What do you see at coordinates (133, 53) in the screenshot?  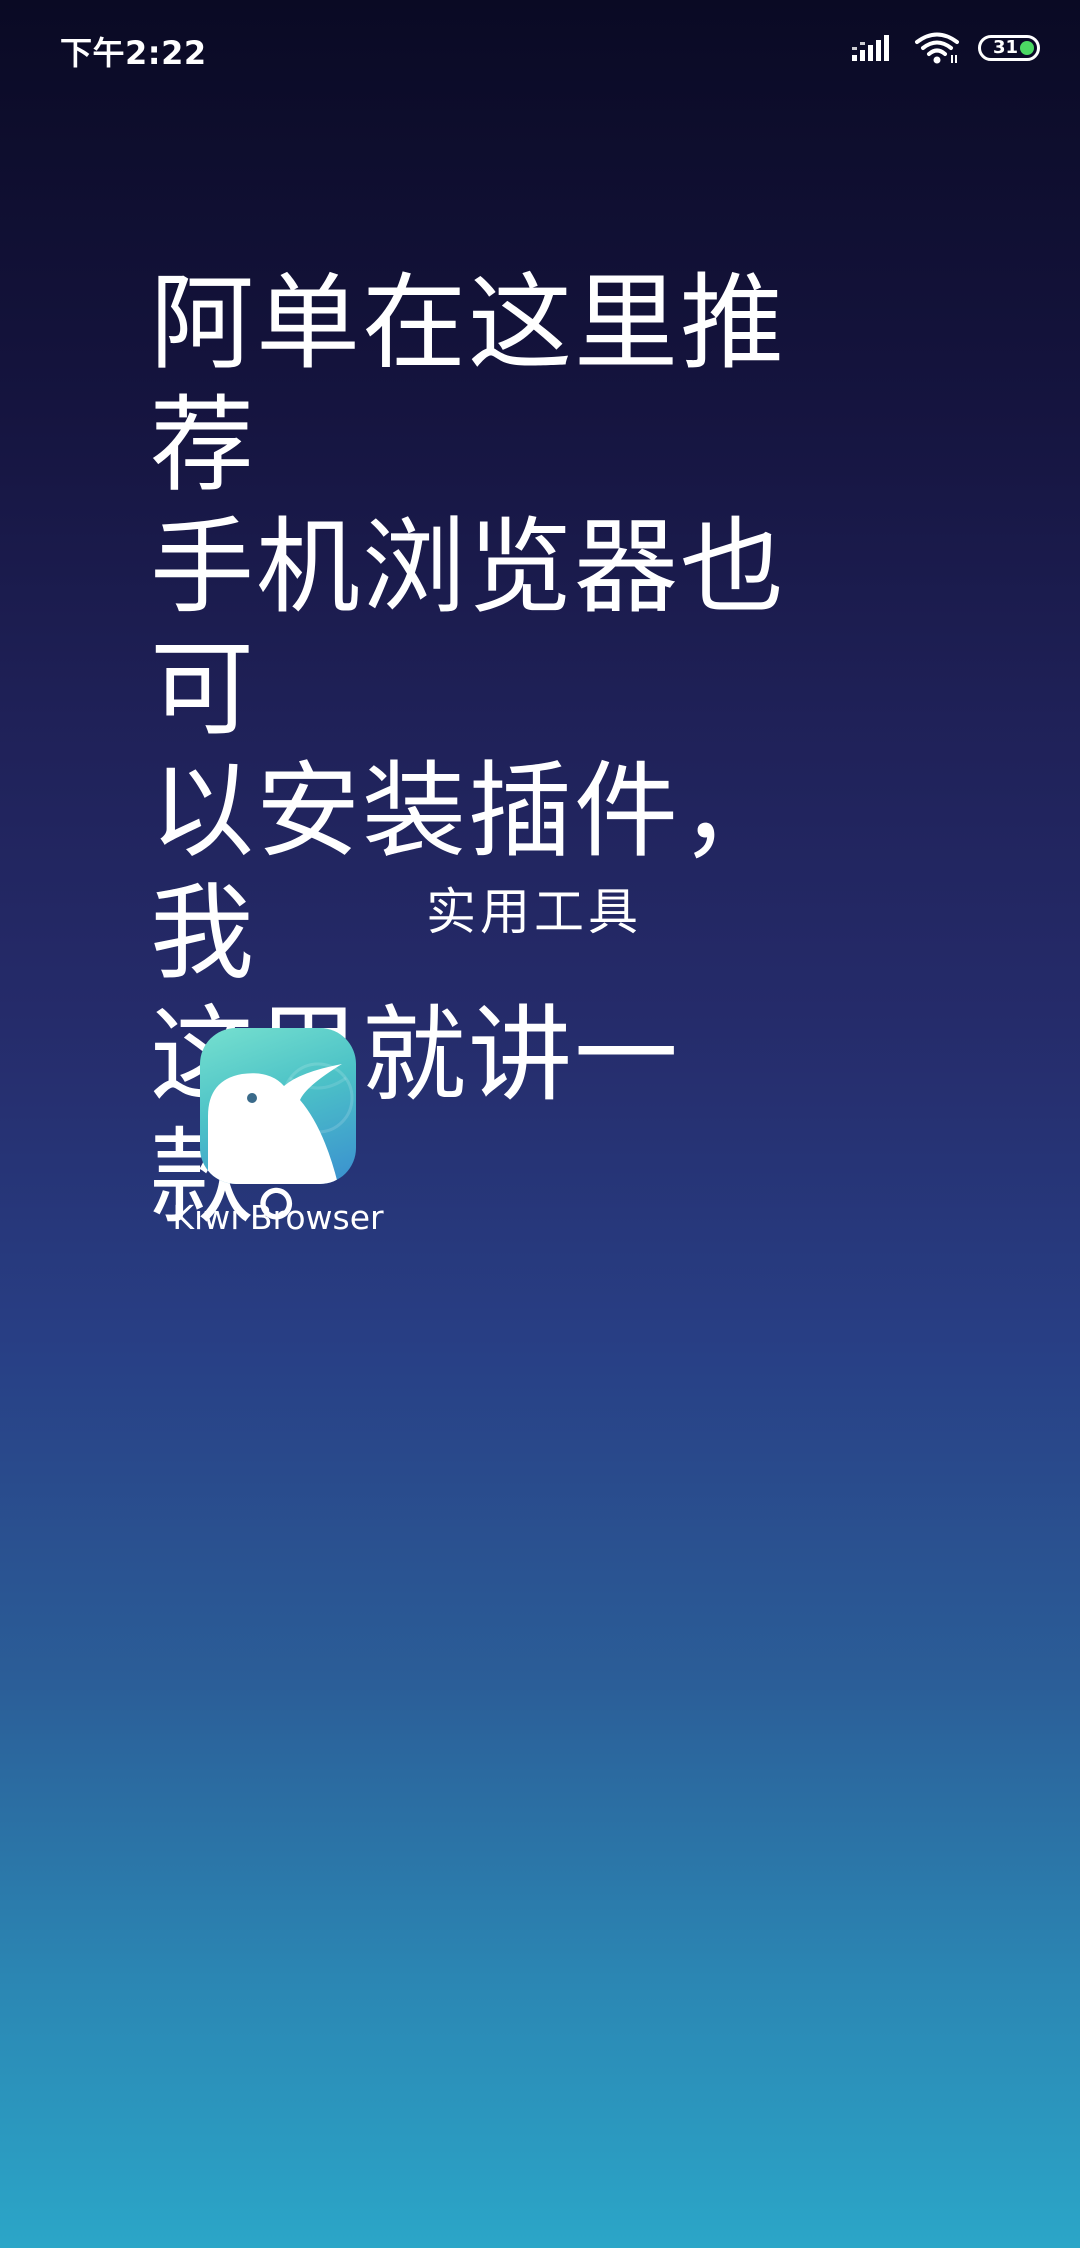 I see `status-time: 下午2:22` at bounding box center [133, 53].